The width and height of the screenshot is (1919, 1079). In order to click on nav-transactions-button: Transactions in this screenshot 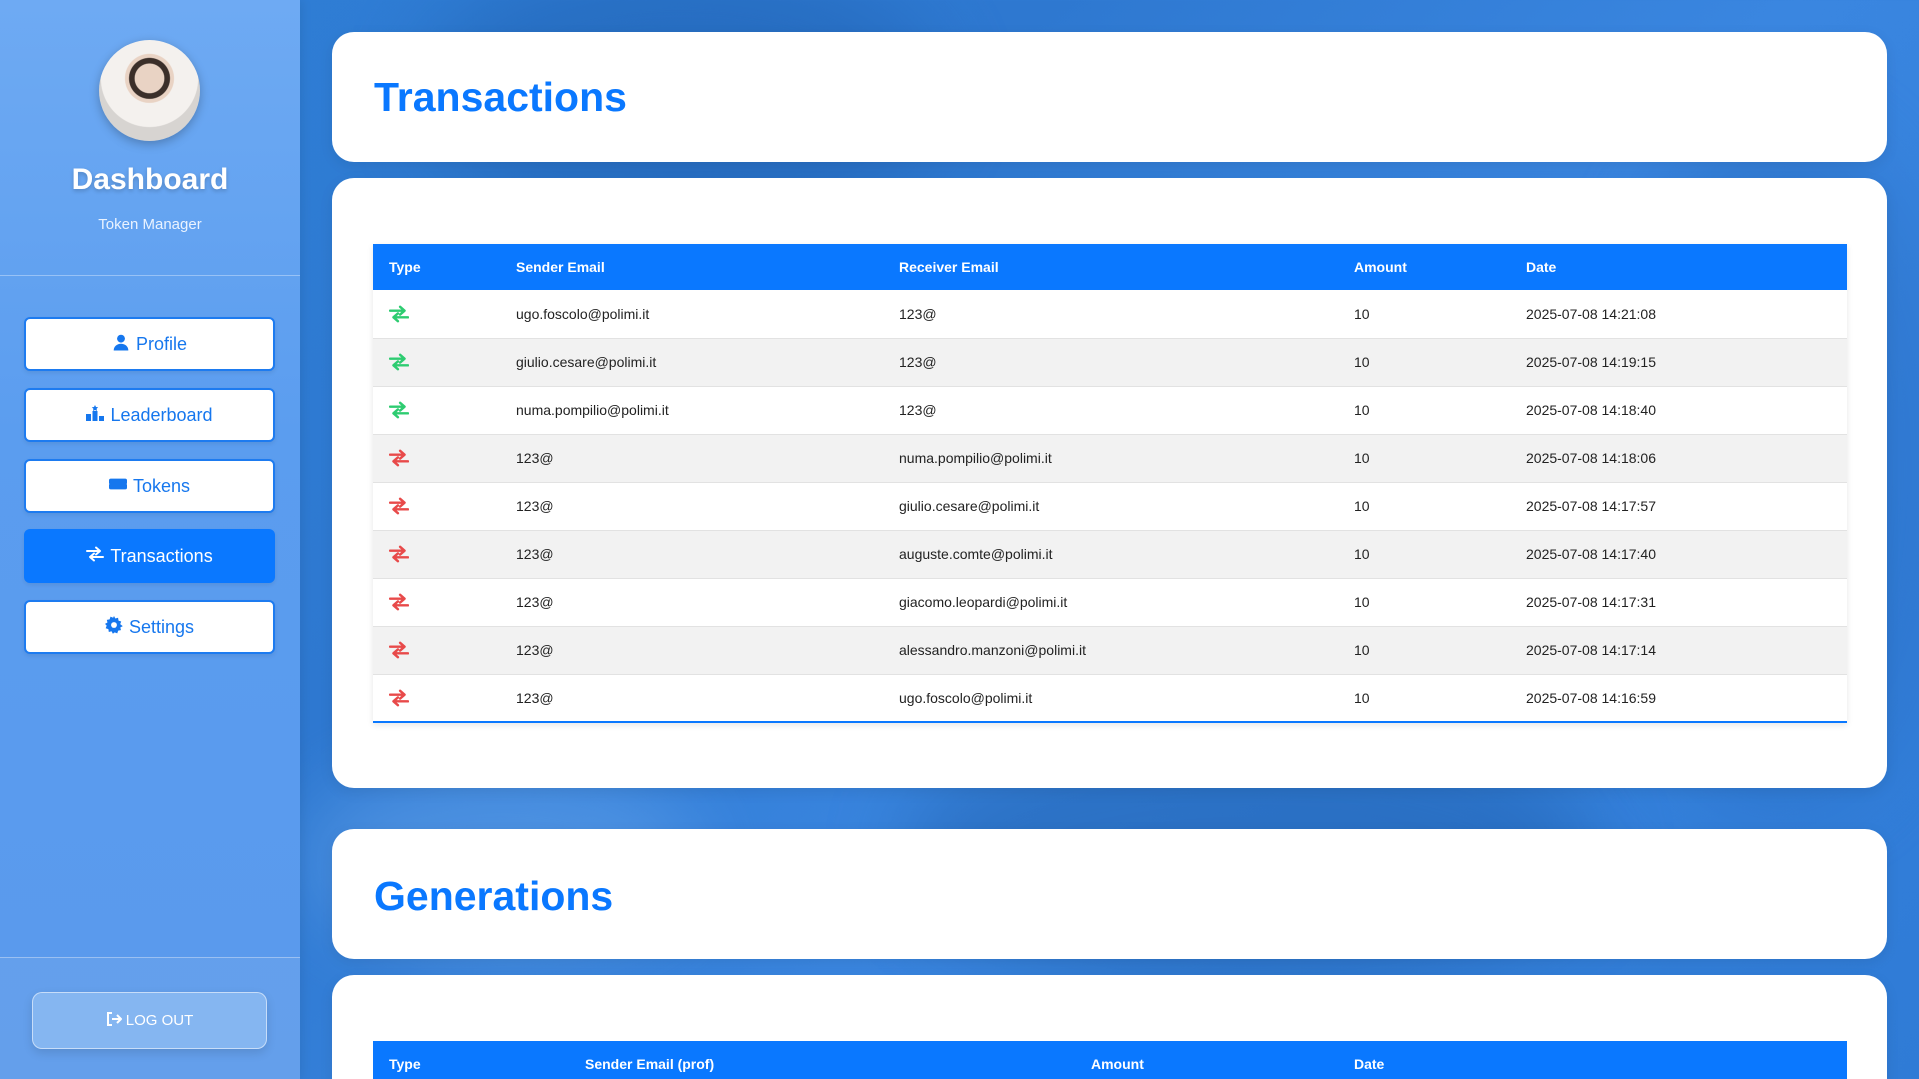, I will do `click(149, 556)`.